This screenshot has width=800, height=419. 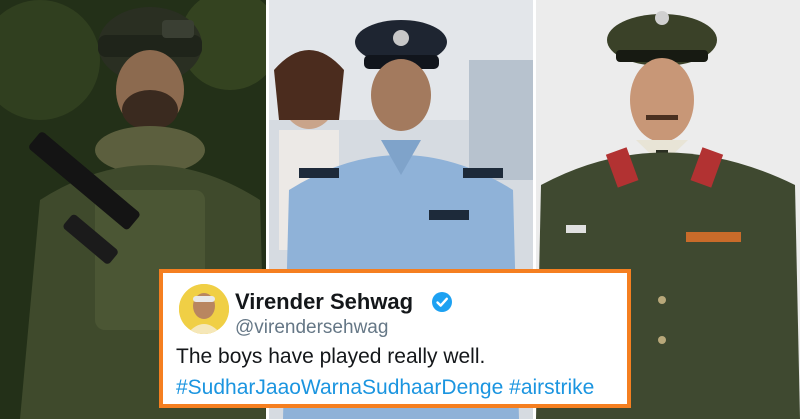 What do you see at coordinates (204, 309) in the screenshot?
I see `profile-avatar` at bounding box center [204, 309].